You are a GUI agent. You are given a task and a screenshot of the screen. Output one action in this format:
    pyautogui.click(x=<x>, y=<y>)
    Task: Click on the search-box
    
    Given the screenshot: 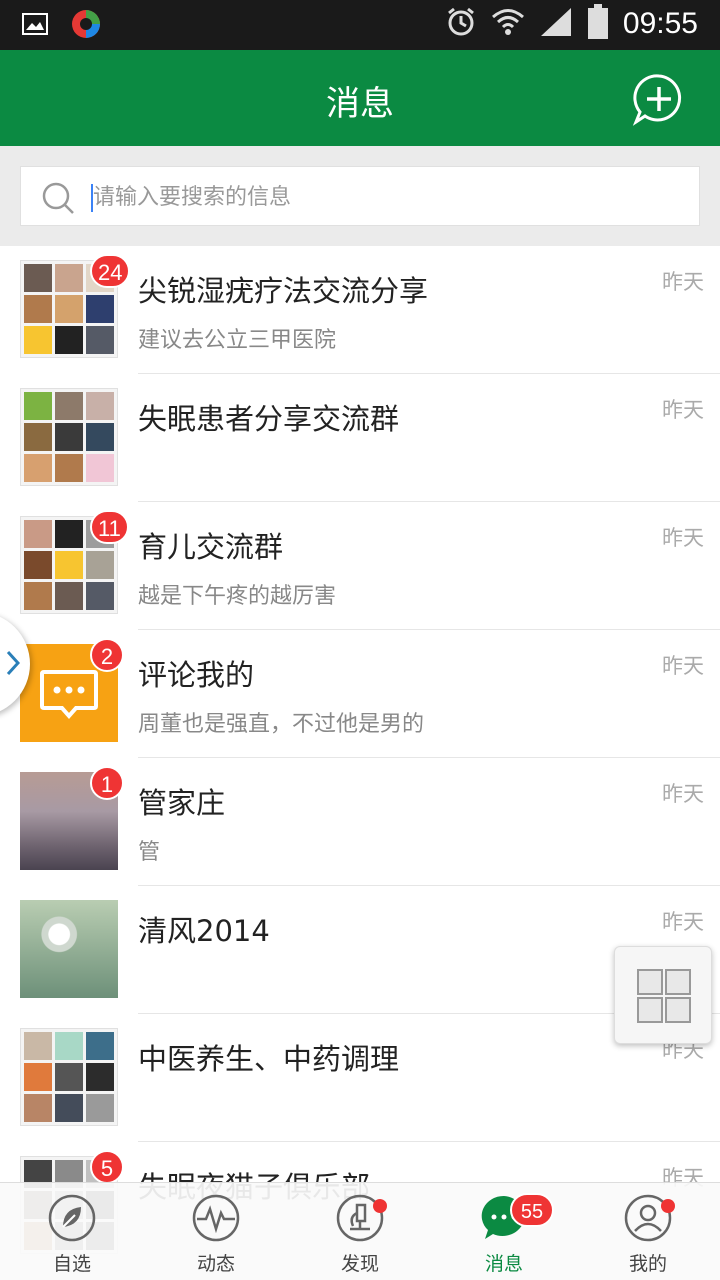 What is the action you would take?
    pyautogui.click(x=360, y=196)
    